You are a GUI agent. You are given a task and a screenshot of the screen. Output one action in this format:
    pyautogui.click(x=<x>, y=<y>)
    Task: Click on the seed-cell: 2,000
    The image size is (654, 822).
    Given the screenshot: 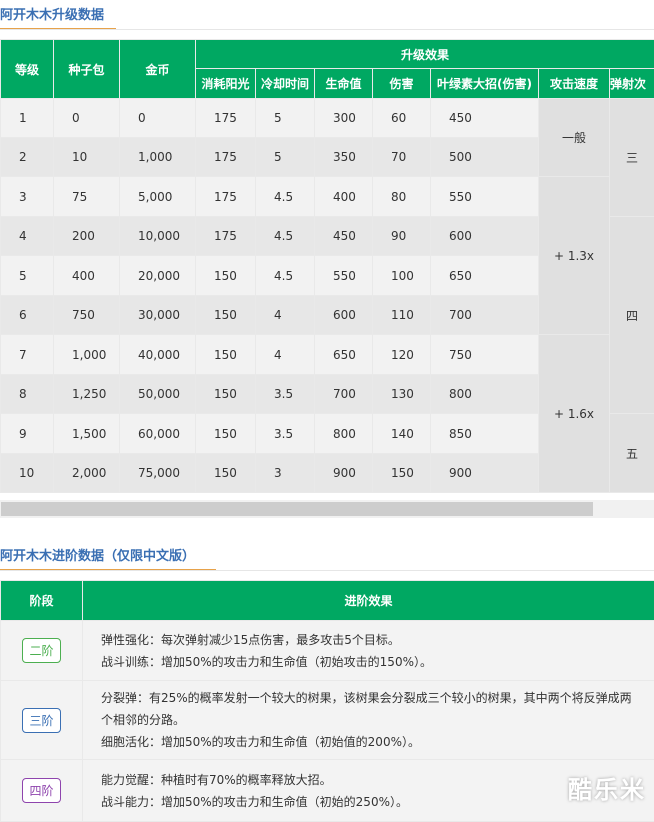 What is the action you would take?
    pyautogui.click(x=87, y=473)
    